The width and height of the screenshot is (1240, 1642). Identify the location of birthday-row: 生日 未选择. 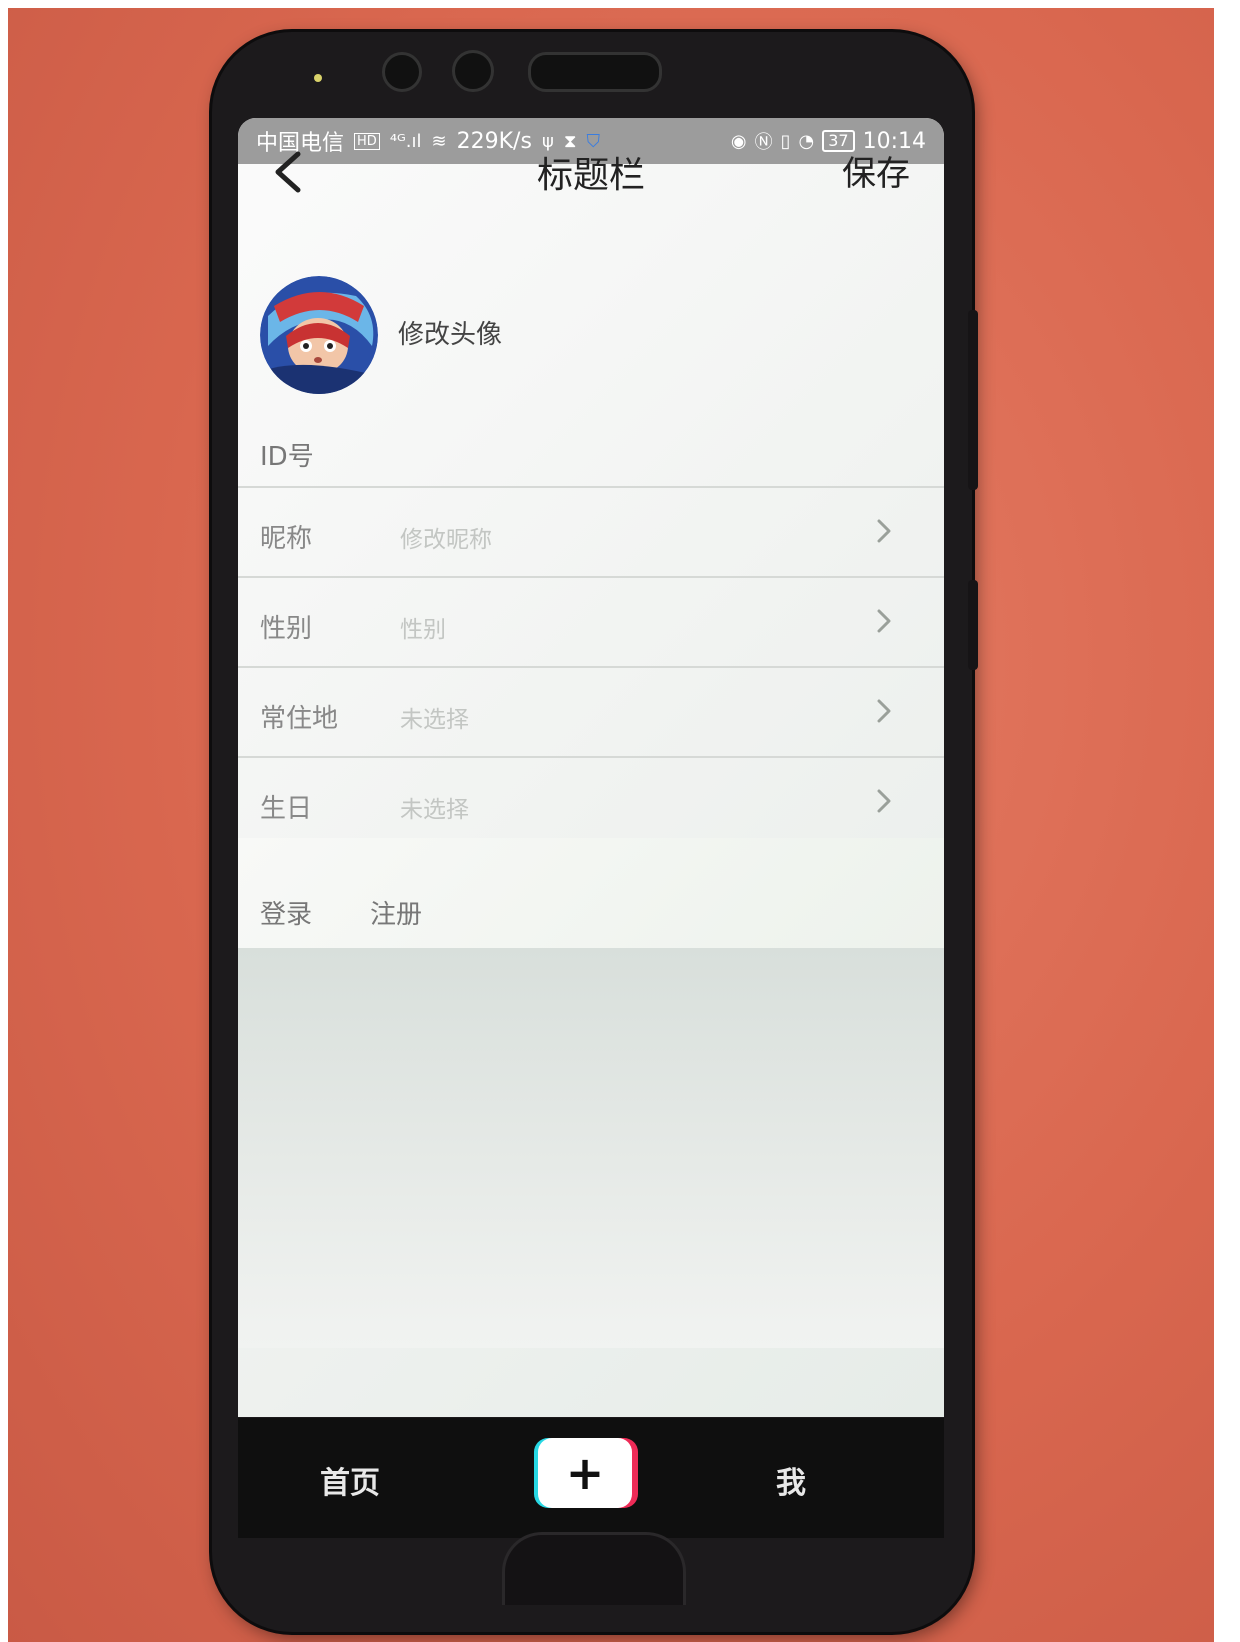
(591, 802).